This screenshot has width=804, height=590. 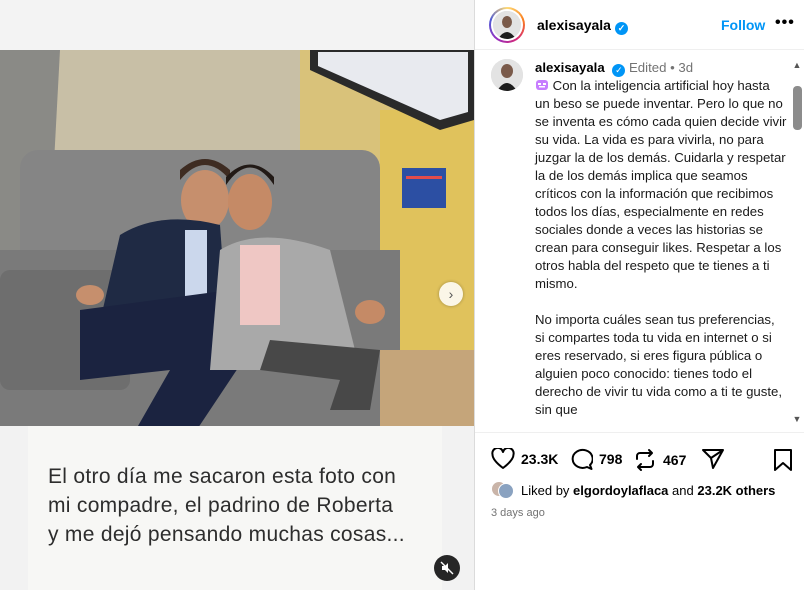 I want to click on comment-bubble-icon, so click(x=582, y=459).